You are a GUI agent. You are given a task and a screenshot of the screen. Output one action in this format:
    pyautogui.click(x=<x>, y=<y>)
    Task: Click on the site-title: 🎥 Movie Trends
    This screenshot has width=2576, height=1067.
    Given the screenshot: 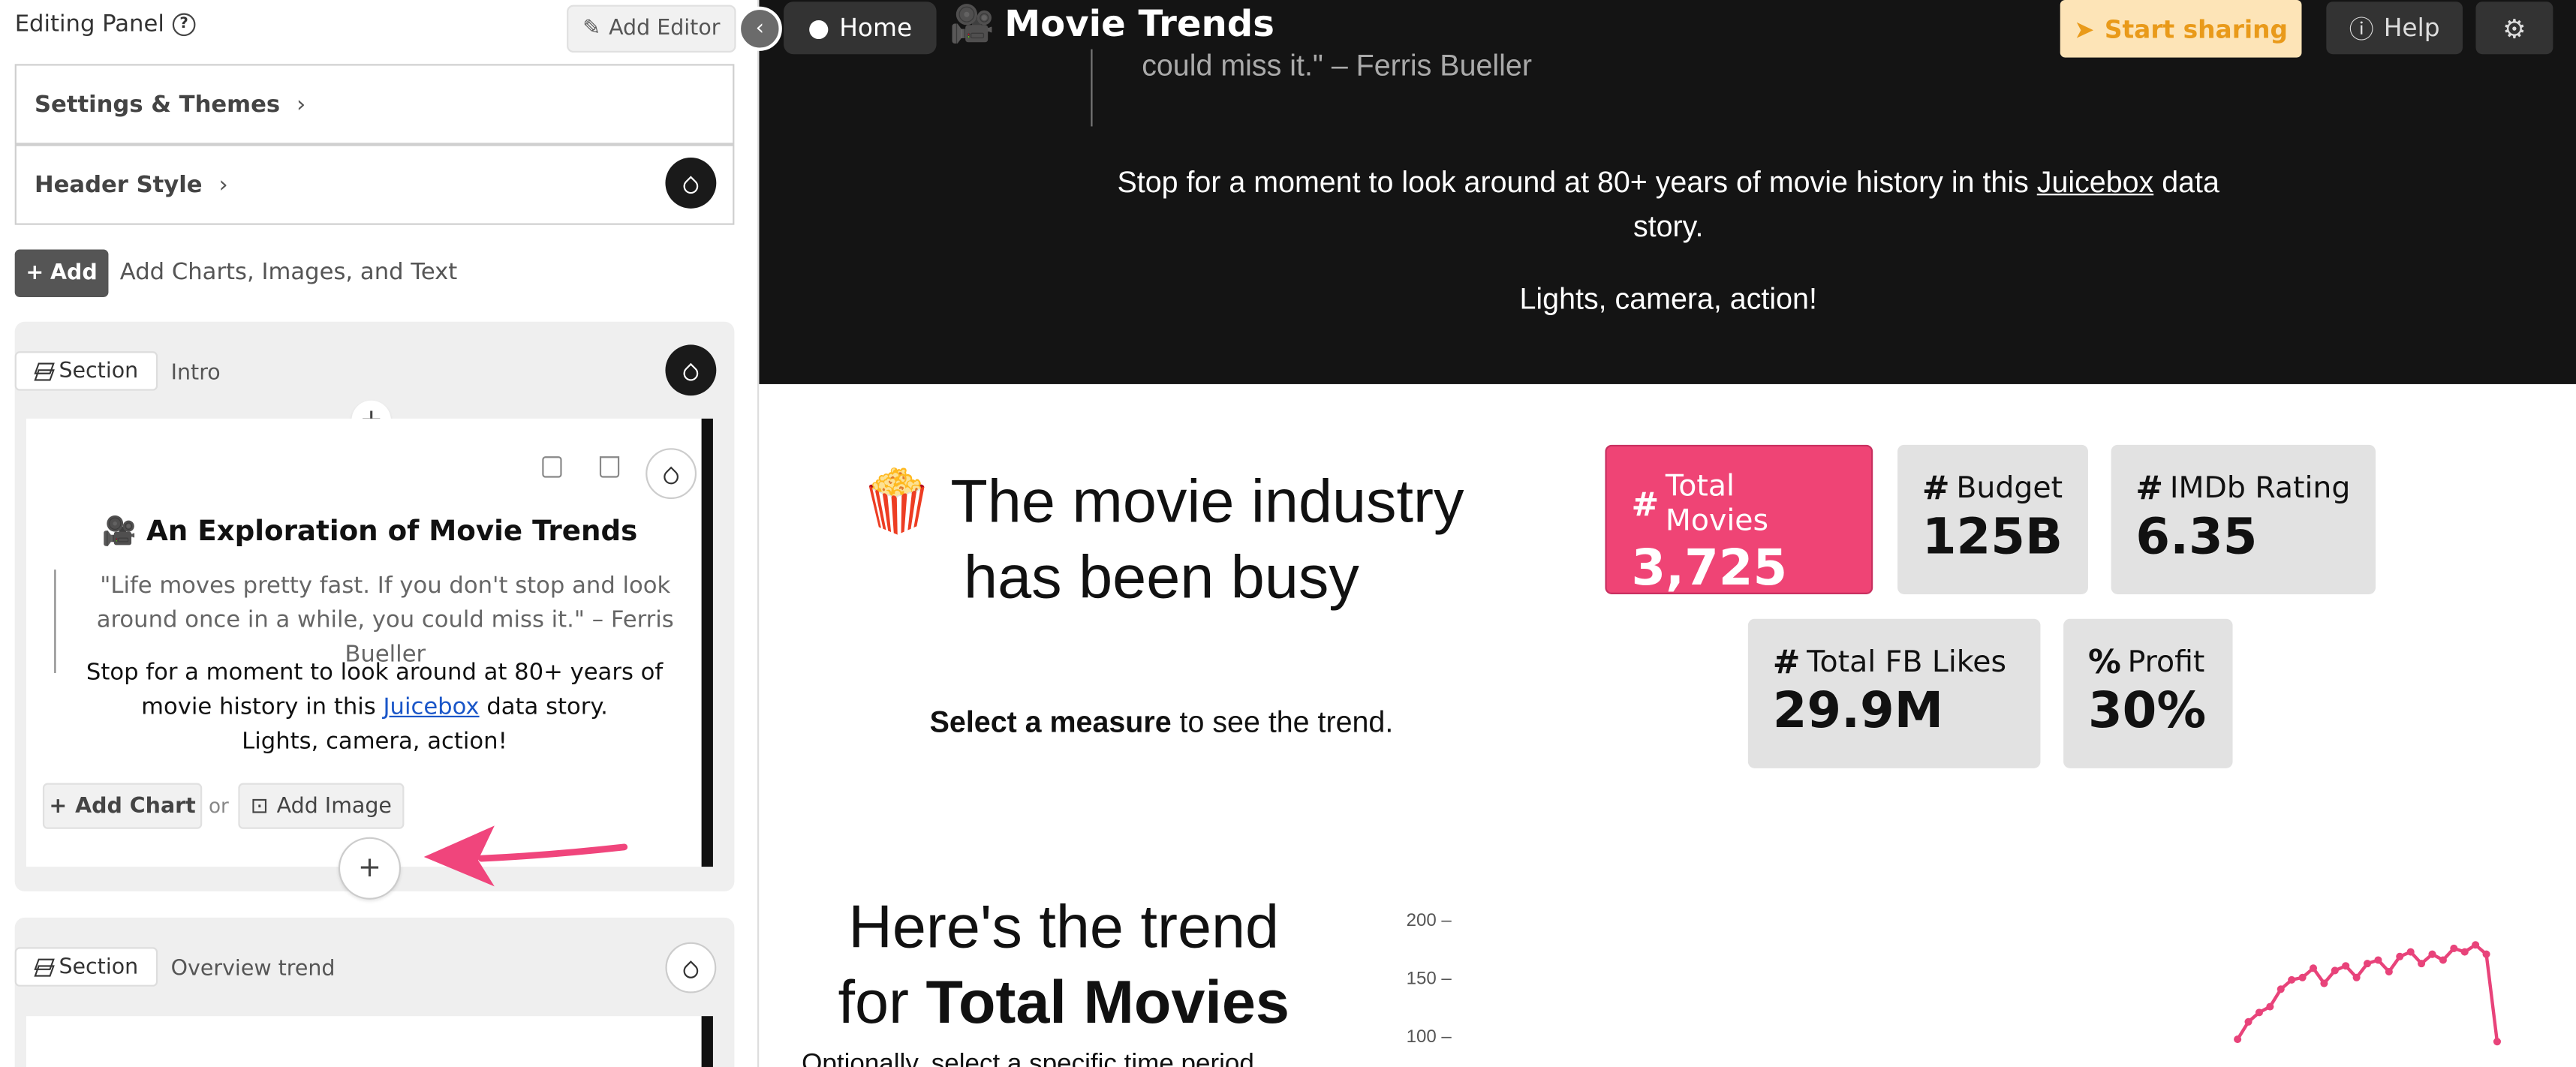 What is the action you would take?
    pyautogui.click(x=1111, y=26)
    